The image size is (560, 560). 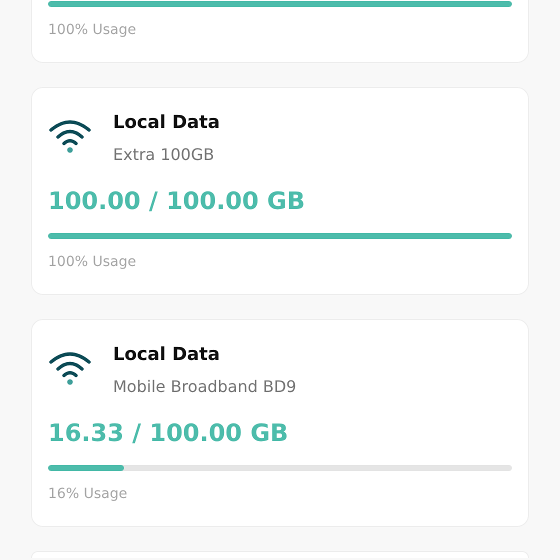 What do you see at coordinates (164, 155) in the screenshot?
I see `plan-name: Extra 100GB` at bounding box center [164, 155].